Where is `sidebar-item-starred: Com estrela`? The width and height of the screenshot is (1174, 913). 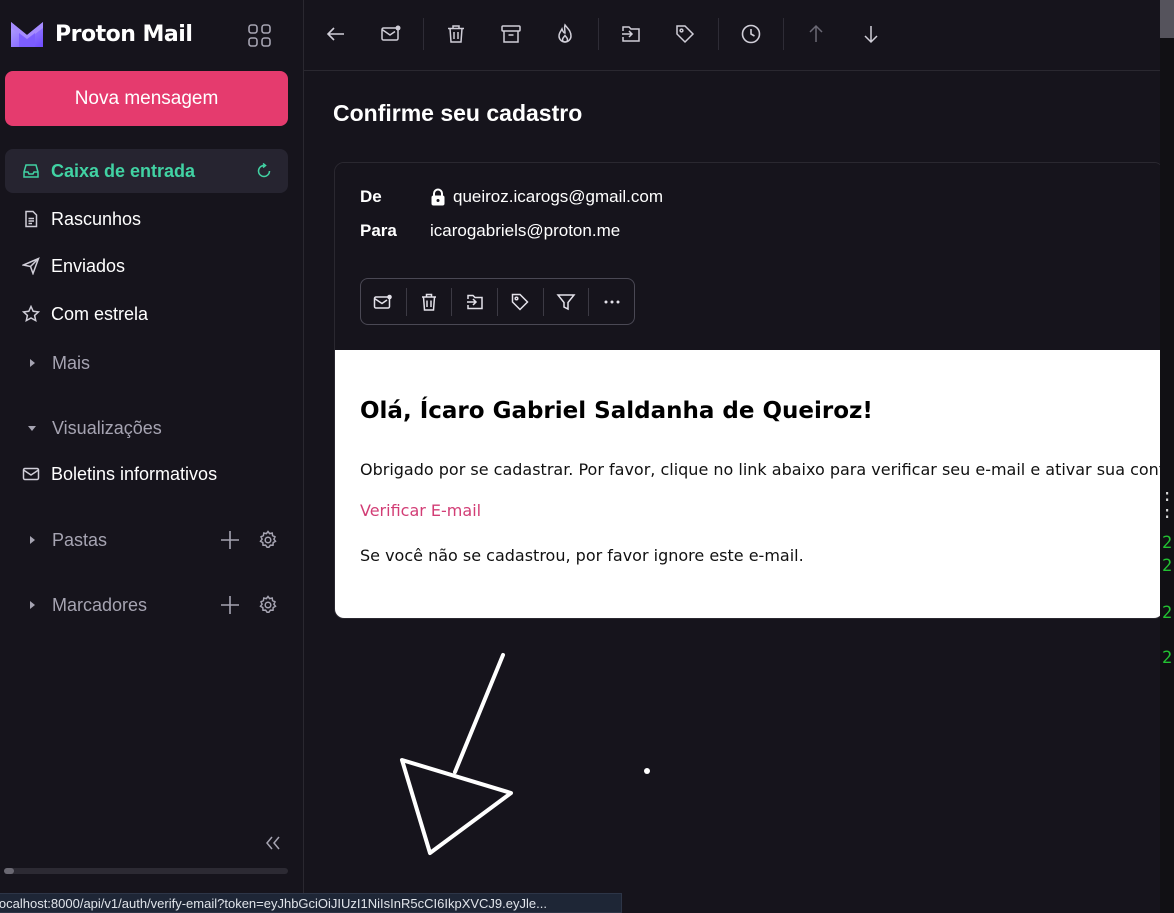 sidebar-item-starred: Com estrela is located at coordinates (146, 314).